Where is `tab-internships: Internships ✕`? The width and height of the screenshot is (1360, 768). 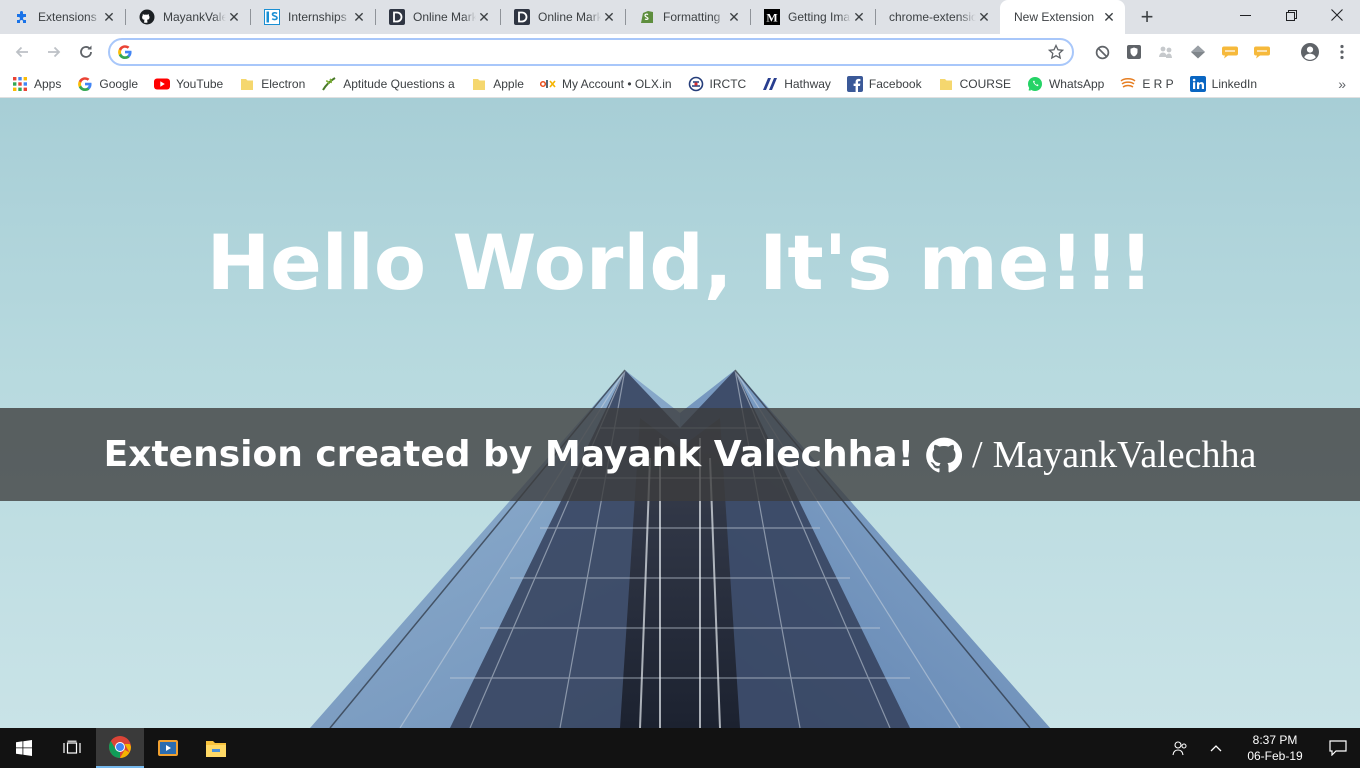
tab-internships: Internships ✕ is located at coordinates (312, 17).